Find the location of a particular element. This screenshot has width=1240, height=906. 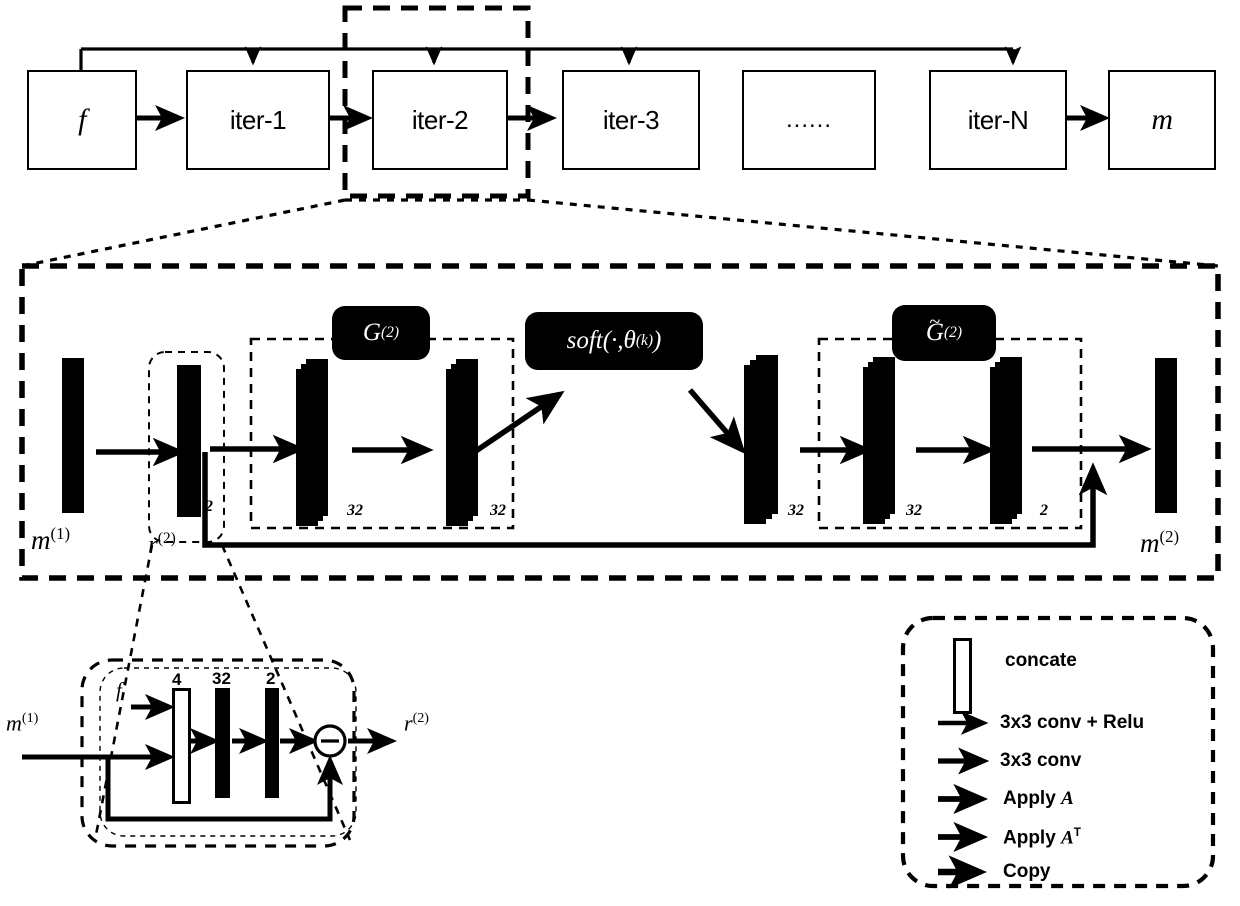

top-box-input-f: f is located at coordinates (82, 120).